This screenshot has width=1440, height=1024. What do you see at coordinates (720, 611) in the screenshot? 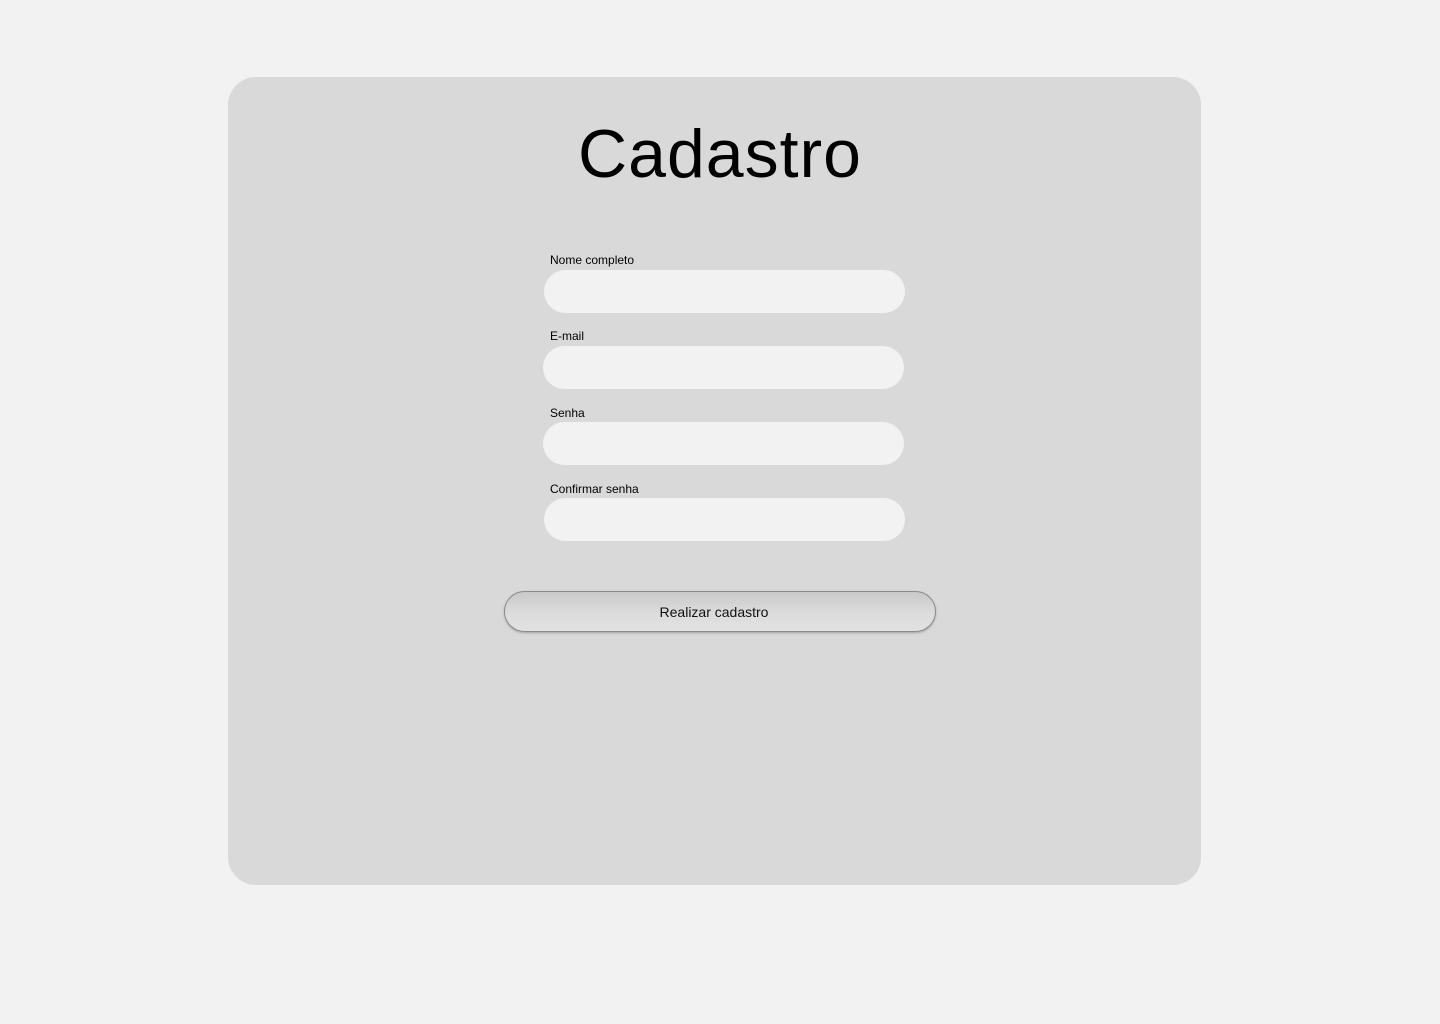
I see `signup-submit-button: Realizar cadastro` at bounding box center [720, 611].